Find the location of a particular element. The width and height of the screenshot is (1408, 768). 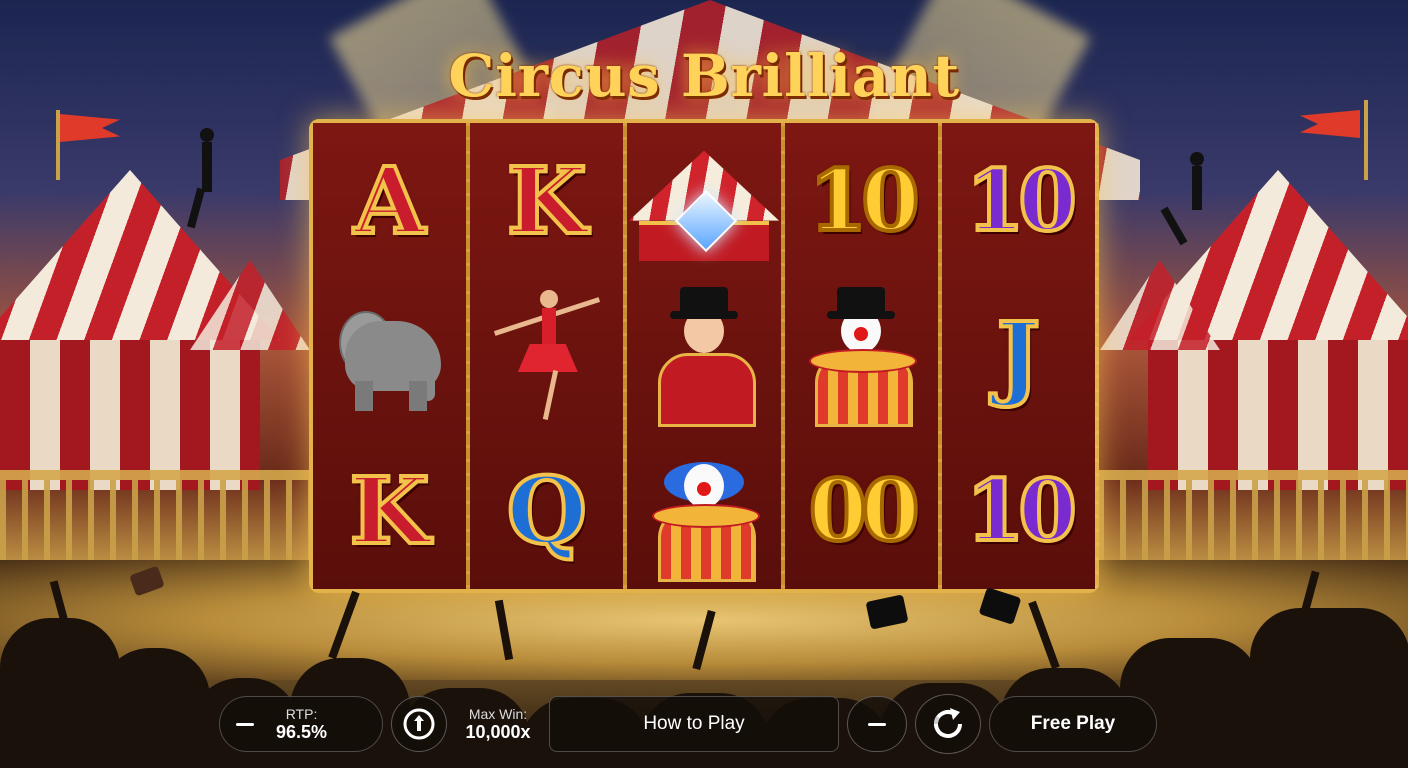

symbol-cell: K is located at coordinates (546, 200).